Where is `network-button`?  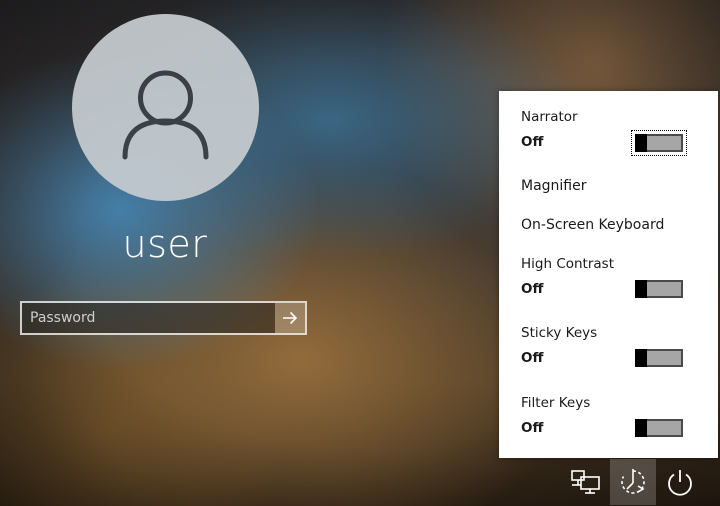
network-button is located at coordinates (586, 482).